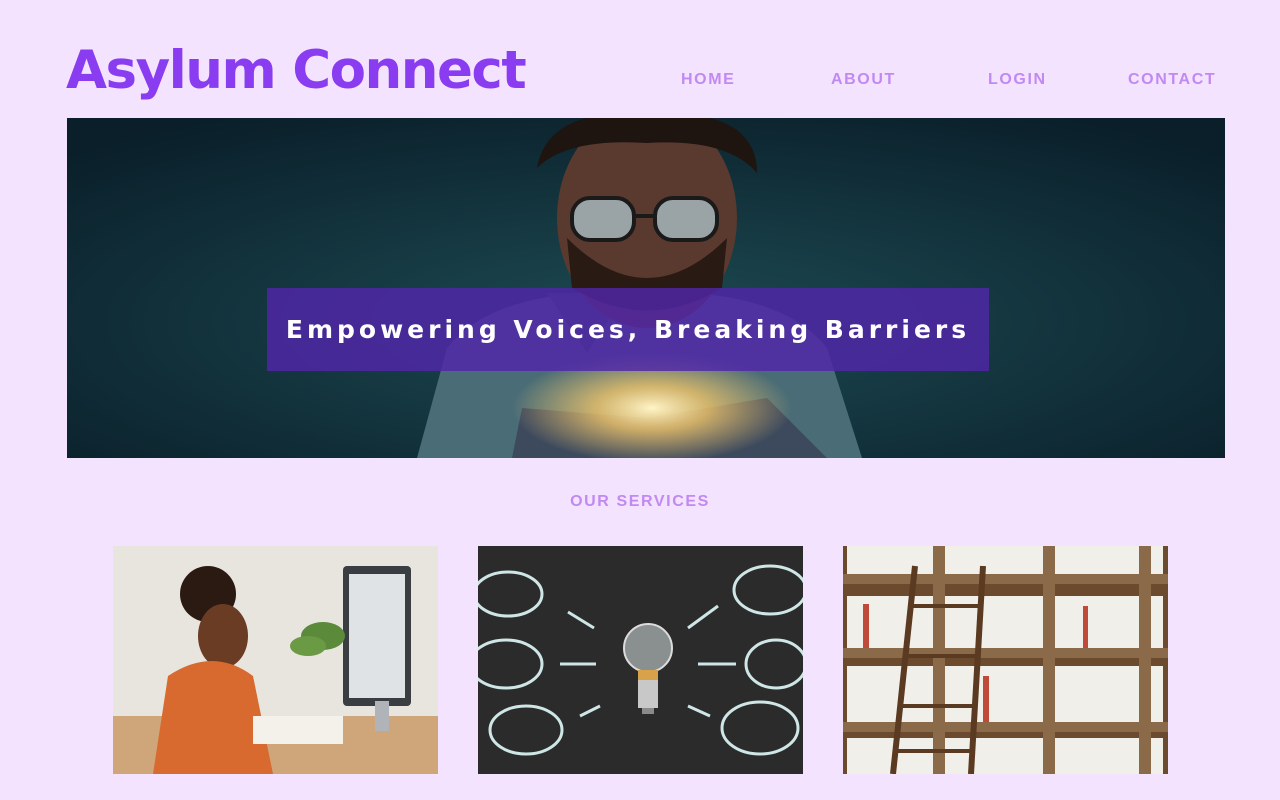  Describe the element at coordinates (1172, 80) in the screenshot. I see `nav-contact: CONTACT` at that location.